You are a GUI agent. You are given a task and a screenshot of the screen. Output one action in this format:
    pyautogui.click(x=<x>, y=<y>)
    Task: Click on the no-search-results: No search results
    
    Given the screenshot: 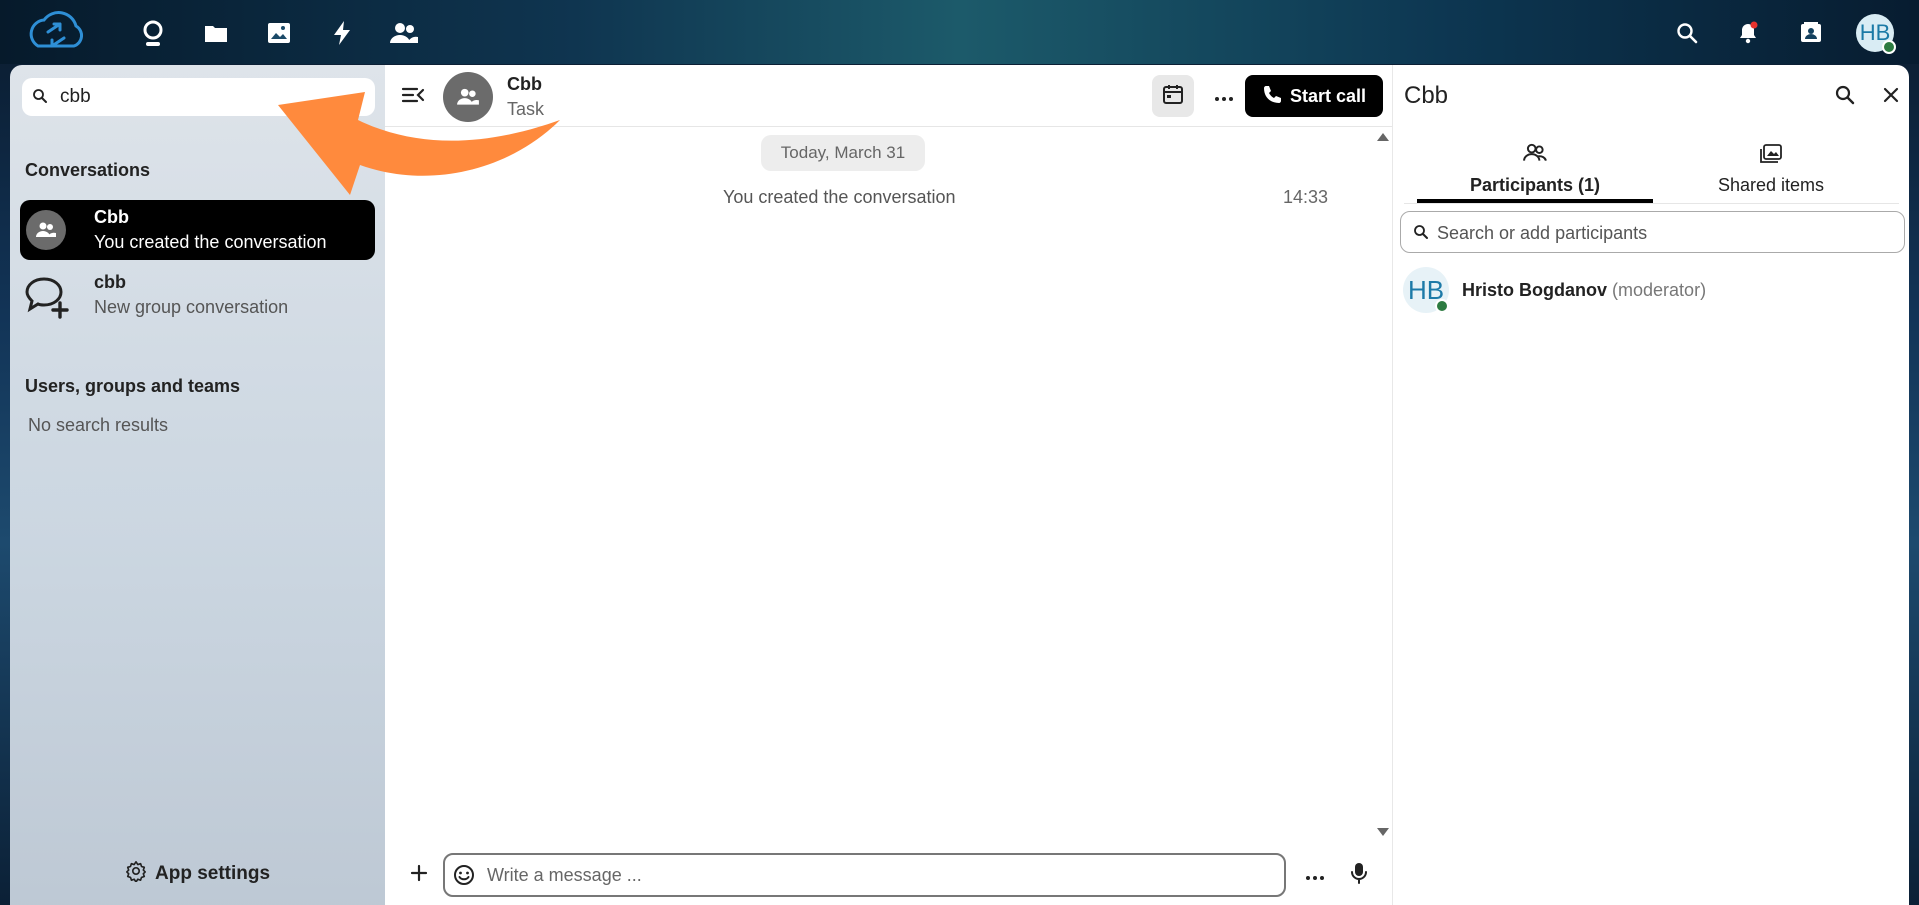 What is the action you would take?
    pyautogui.click(x=98, y=425)
    